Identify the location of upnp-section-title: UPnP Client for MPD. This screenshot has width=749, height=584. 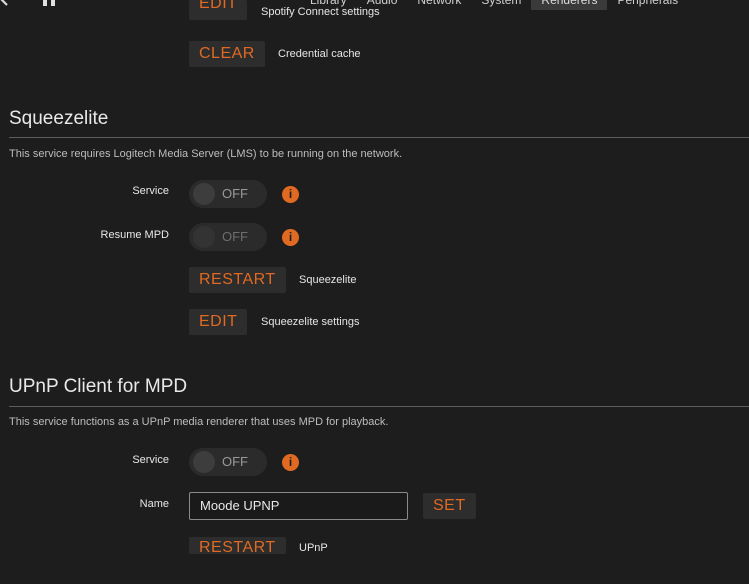
(98, 386).